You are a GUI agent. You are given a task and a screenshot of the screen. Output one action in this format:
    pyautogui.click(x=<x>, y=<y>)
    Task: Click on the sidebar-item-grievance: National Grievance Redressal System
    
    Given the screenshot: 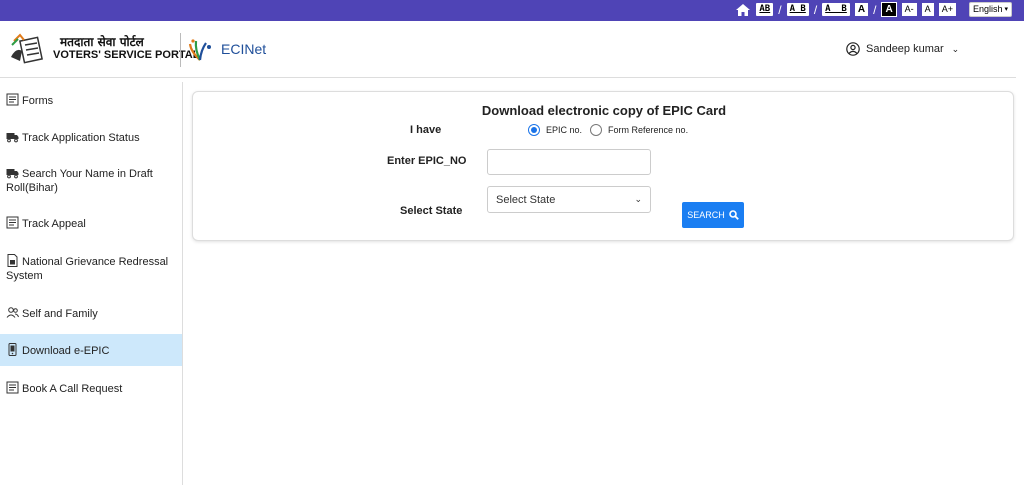 What is the action you would take?
    pyautogui.click(x=91, y=268)
    